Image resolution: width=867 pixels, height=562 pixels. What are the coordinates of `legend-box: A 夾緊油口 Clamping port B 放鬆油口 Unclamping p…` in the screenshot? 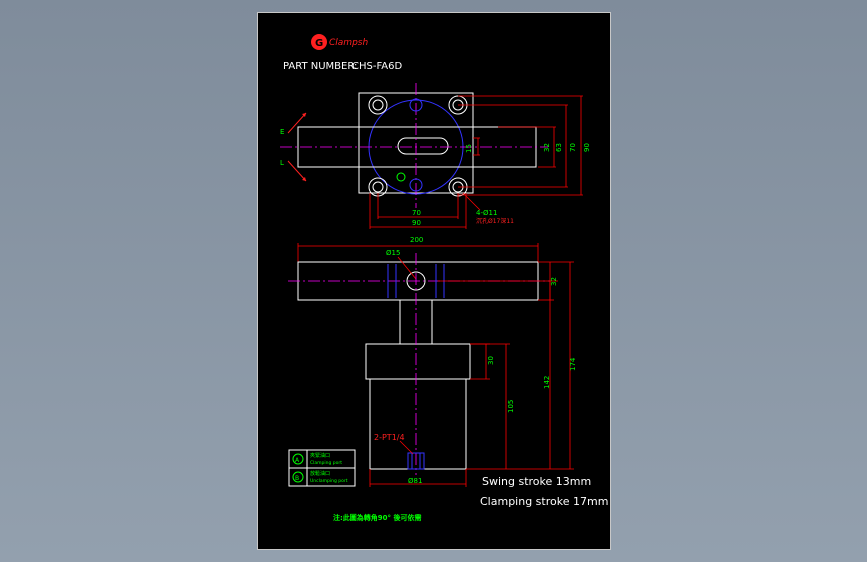 It's located at (322, 468).